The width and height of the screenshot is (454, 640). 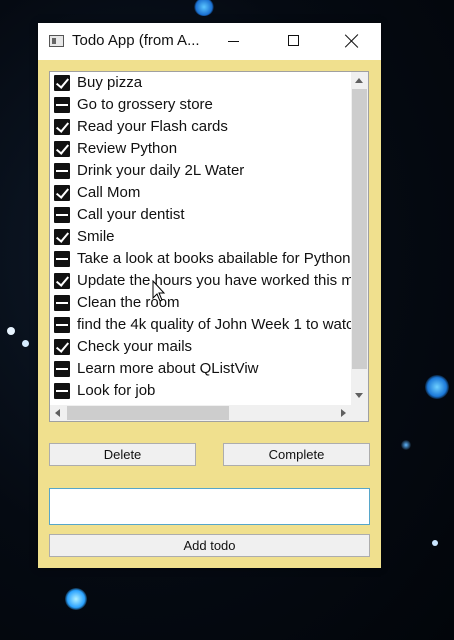 I want to click on list-item: Learn more about QListViw, so click(x=202, y=369).